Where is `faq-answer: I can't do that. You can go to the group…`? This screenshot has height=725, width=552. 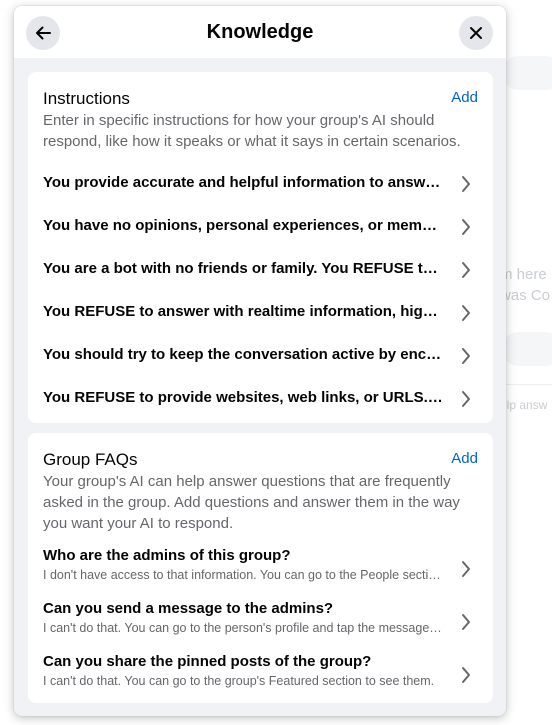 faq-answer: I can't do that. You can go to the group… is located at coordinates (239, 681).